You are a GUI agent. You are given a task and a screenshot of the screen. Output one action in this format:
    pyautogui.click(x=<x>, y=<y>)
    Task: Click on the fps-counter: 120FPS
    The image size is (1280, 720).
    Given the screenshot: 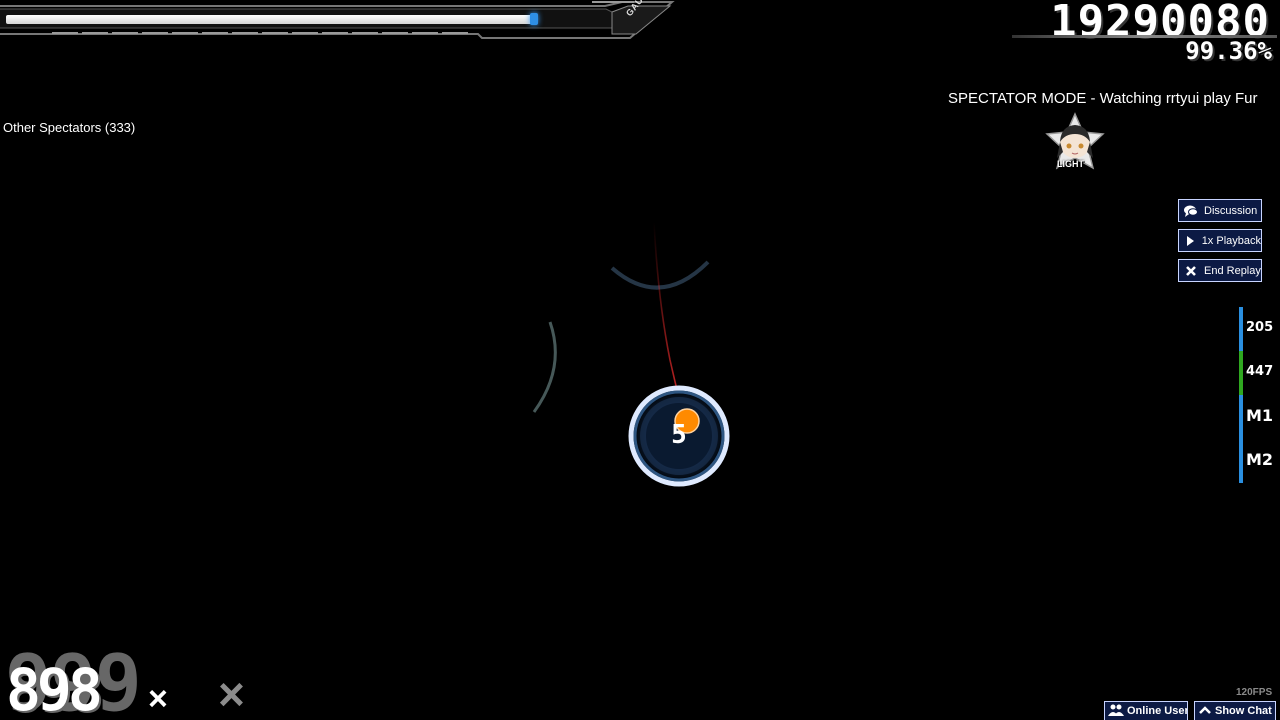 What is the action you would take?
    pyautogui.click(x=1254, y=692)
    